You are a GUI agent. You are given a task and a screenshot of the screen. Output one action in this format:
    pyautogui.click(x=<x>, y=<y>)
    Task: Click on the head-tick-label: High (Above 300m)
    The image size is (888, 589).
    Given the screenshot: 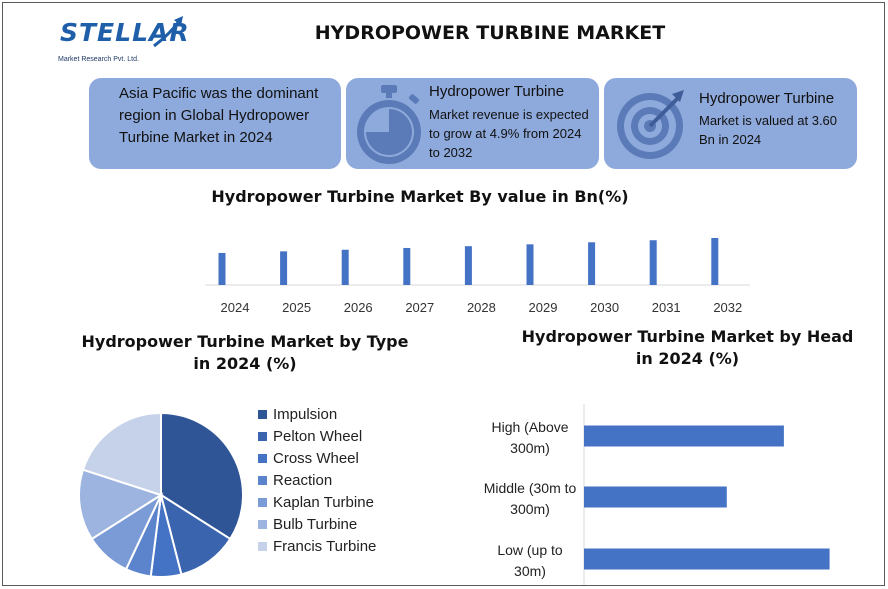 What is the action you would take?
    pyautogui.click(x=529, y=437)
    